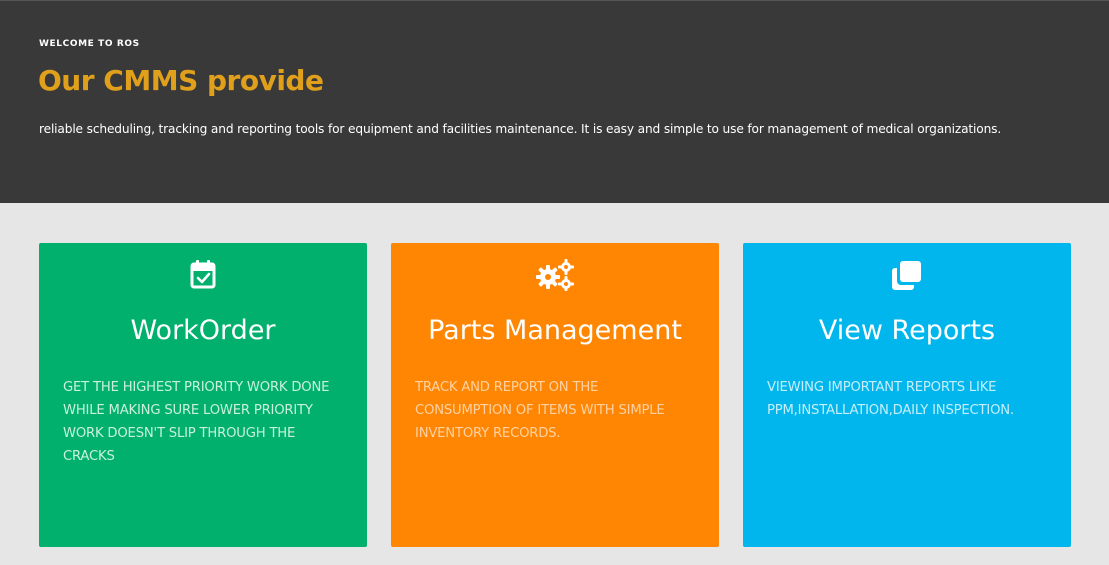 This screenshot has width=1109, height=565. Describe the element at coordinates (907, 330) in the screenshot. I see `card-title-view-reports: View Reports` at that location.